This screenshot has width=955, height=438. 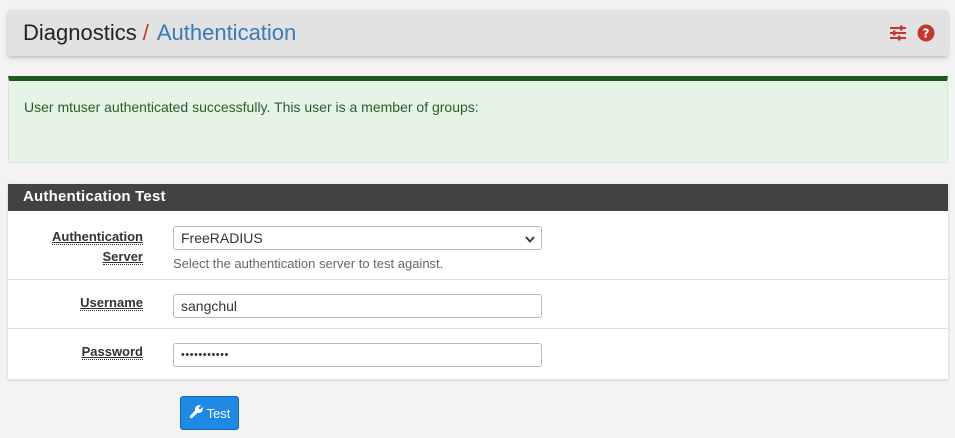 I want to click on password-row: Password •••••••••••, so click(x=478, y=353).